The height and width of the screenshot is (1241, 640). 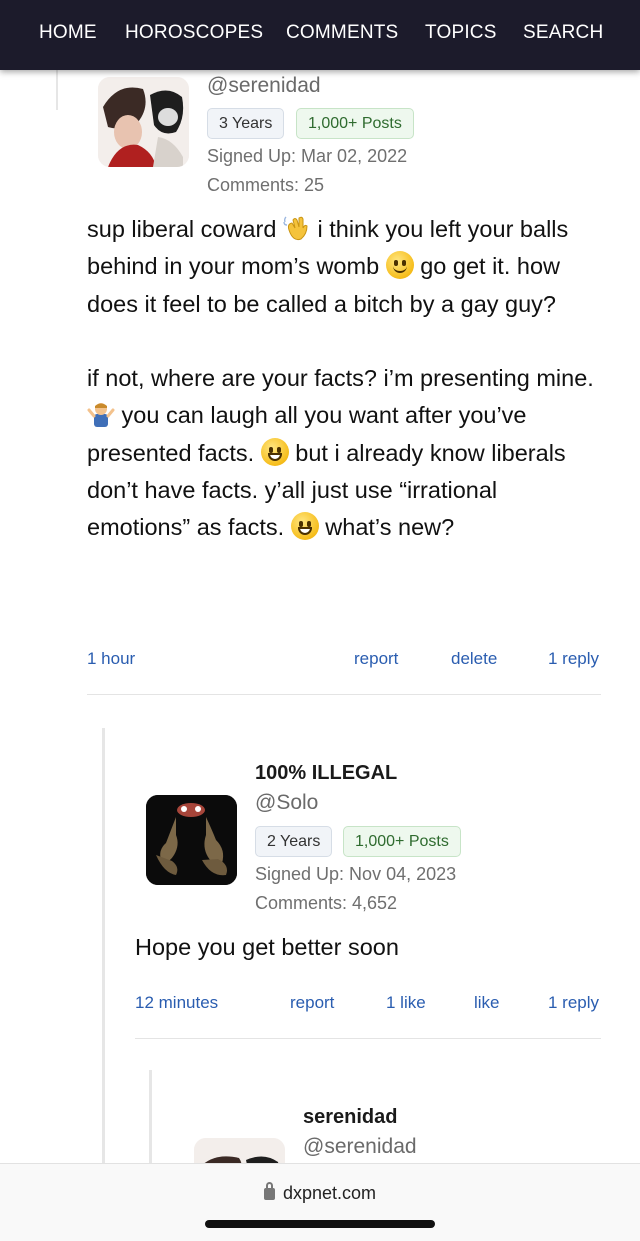 What do you see at coordinates (342, 33) in the screenshot?
I see `nav-comments: COMMENTS` at bounding box center [342, 33].